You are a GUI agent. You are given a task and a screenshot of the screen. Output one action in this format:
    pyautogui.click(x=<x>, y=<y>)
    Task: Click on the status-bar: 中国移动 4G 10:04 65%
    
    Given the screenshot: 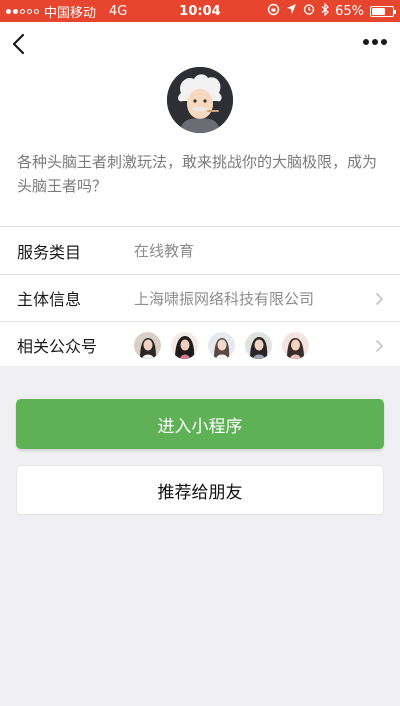 What is the action you would take?
    pyautogui.click(x=200, y=11)
    